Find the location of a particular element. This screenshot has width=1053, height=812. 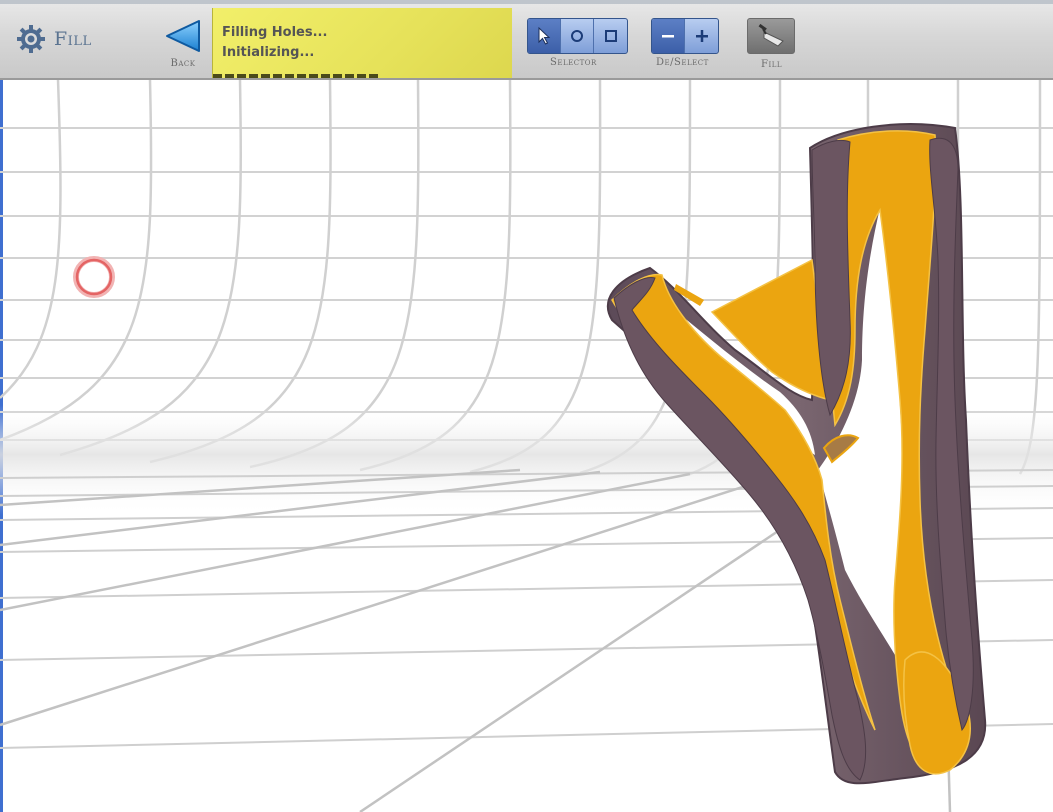

trowel-icon is located at coordinates (771, 35).